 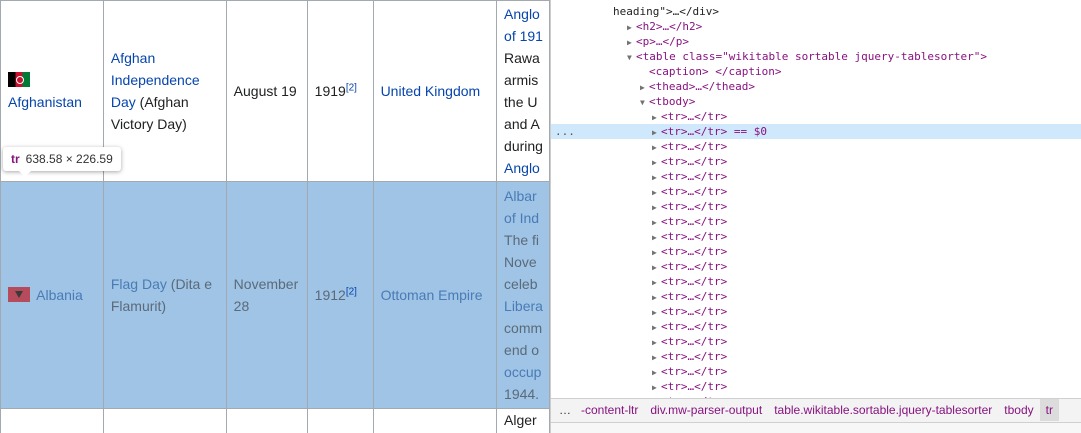 What do you see at coordinates (521, 218) in the screenshot?
I see `desc-line: of Ind` at bounding box center [521, 218].